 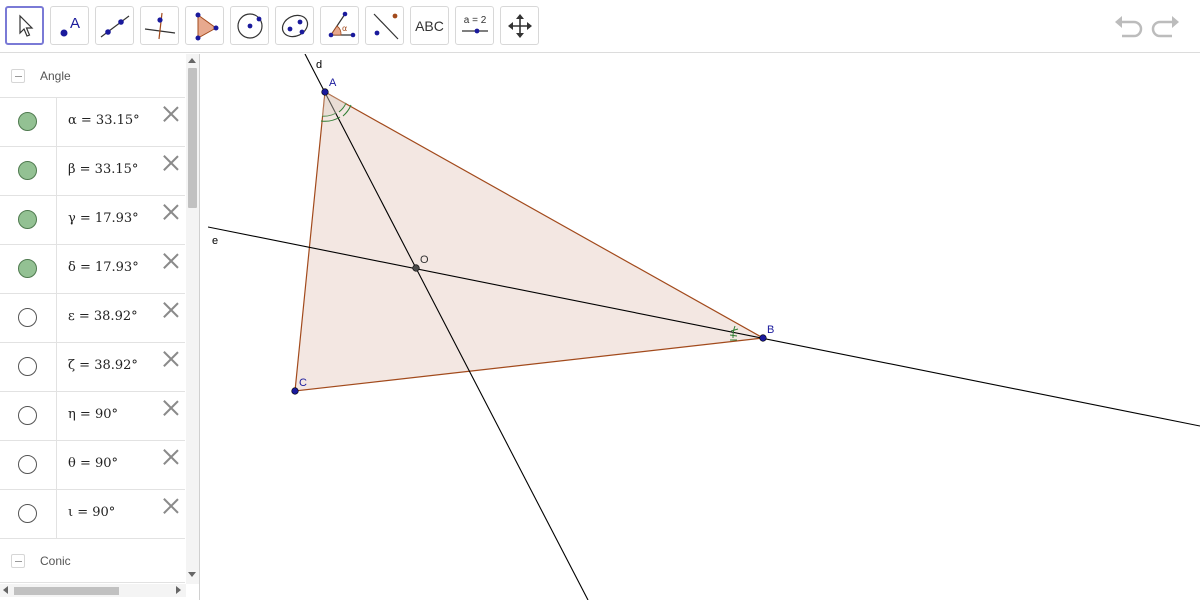 I want to click on algebra-row-gamma: γ = 17.93°, so click(x=92, y=220).